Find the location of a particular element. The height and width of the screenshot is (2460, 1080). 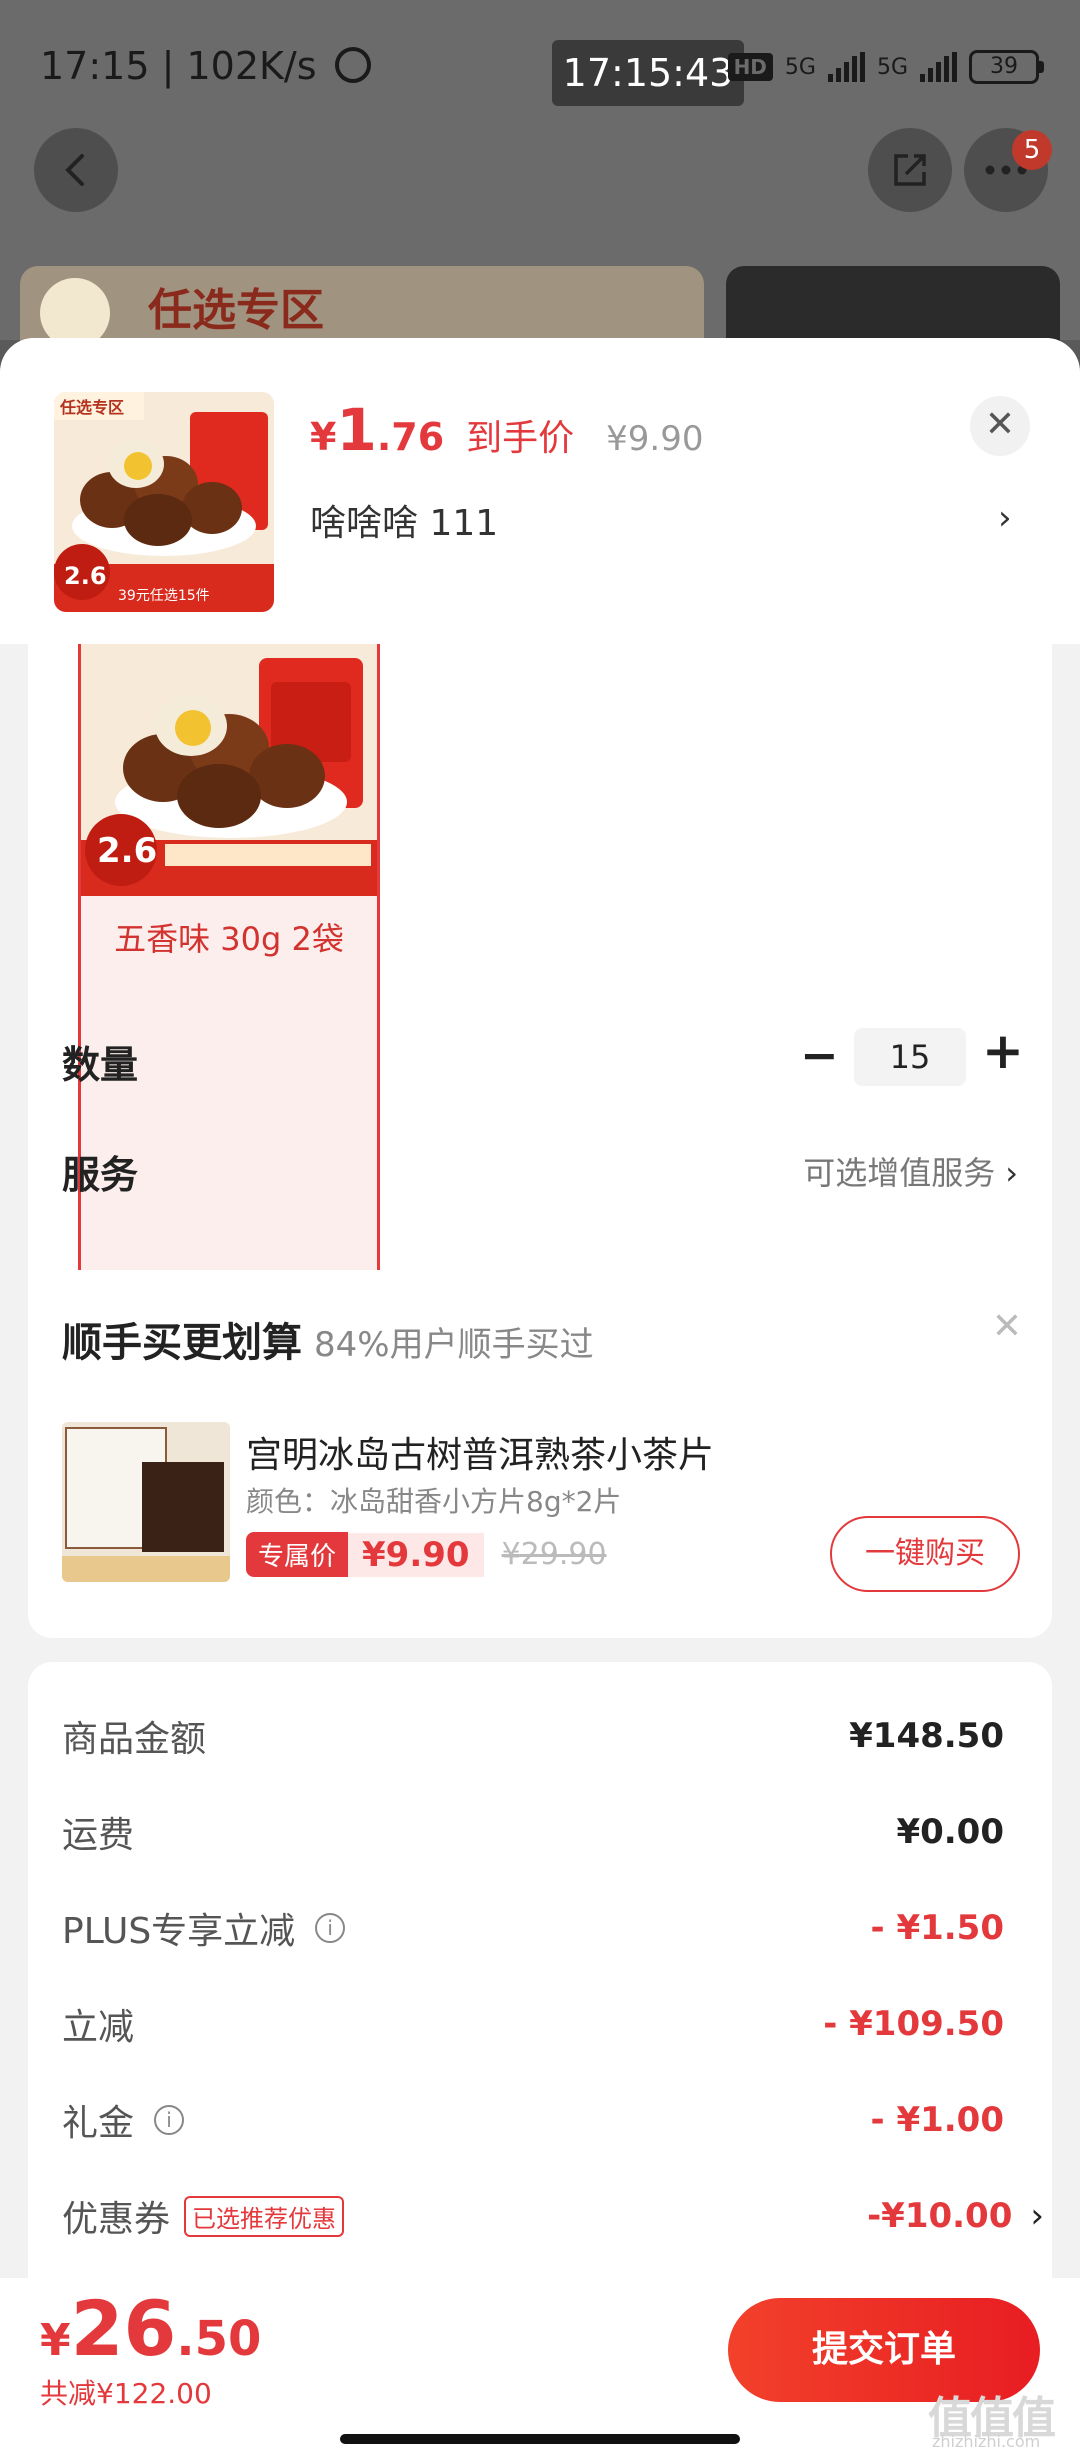

service-label: 服务 is located at coordinates (100, 1175).